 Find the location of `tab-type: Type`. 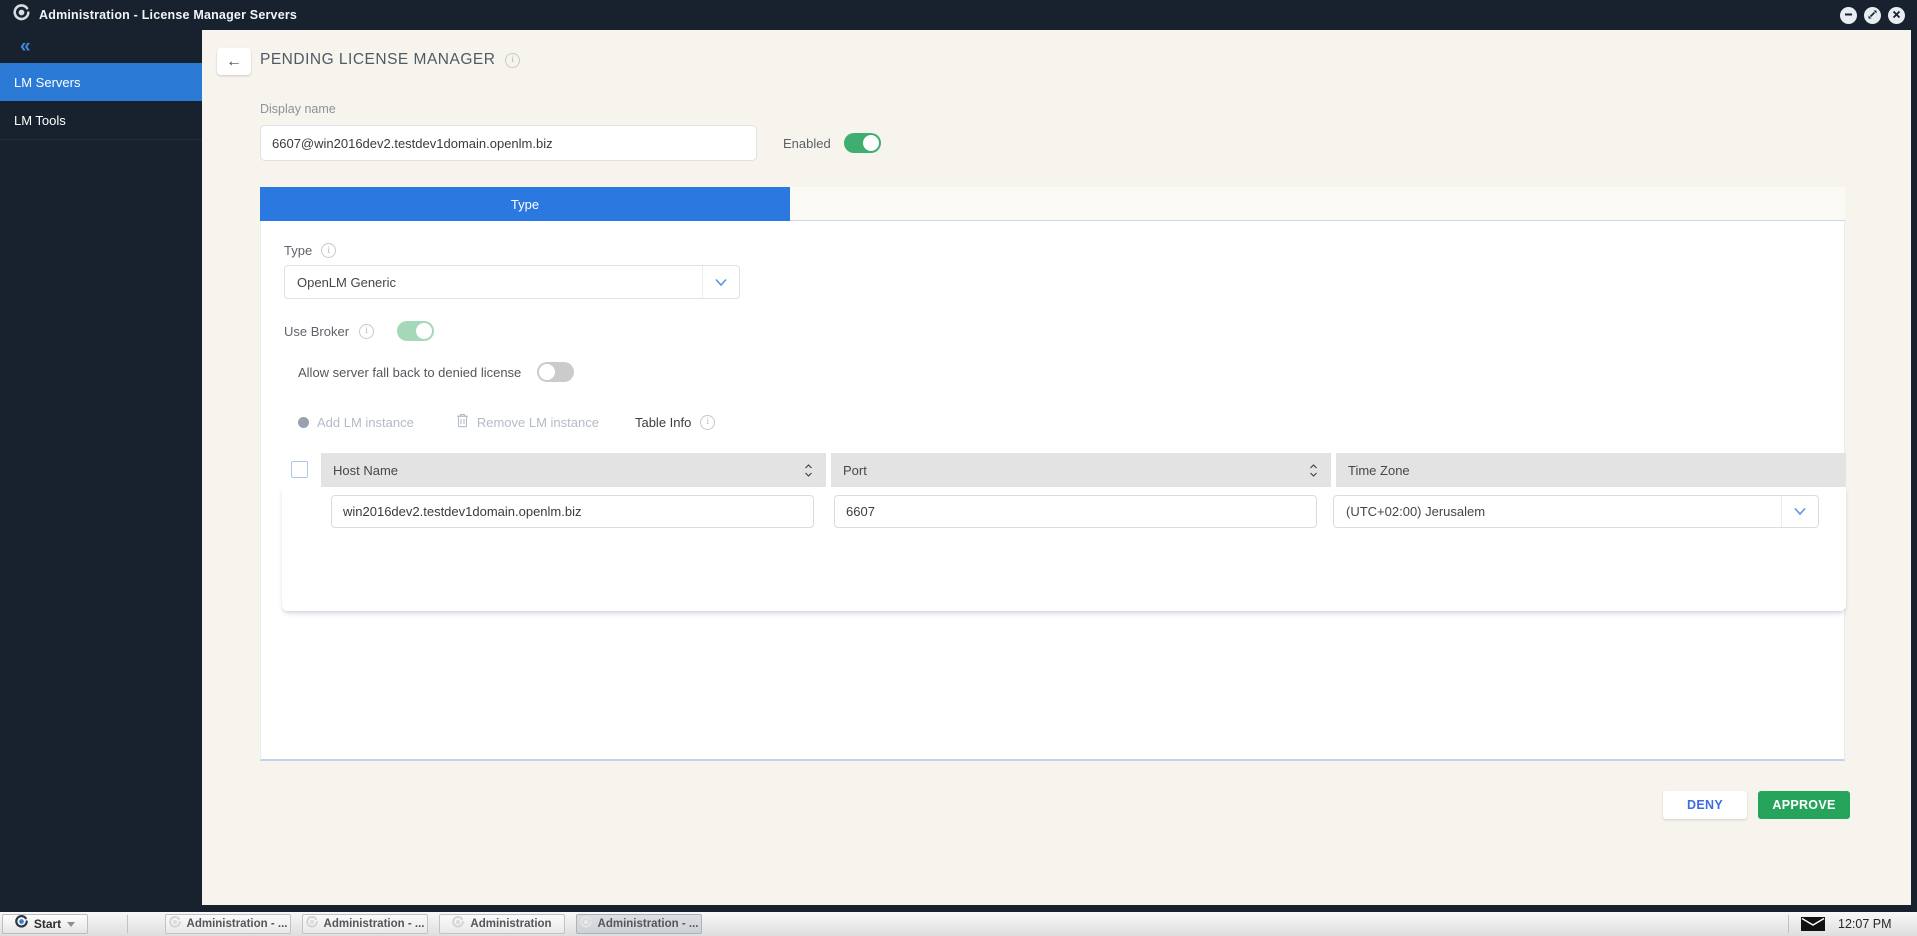

tab-type: Type is located at coordinates (525, 204).